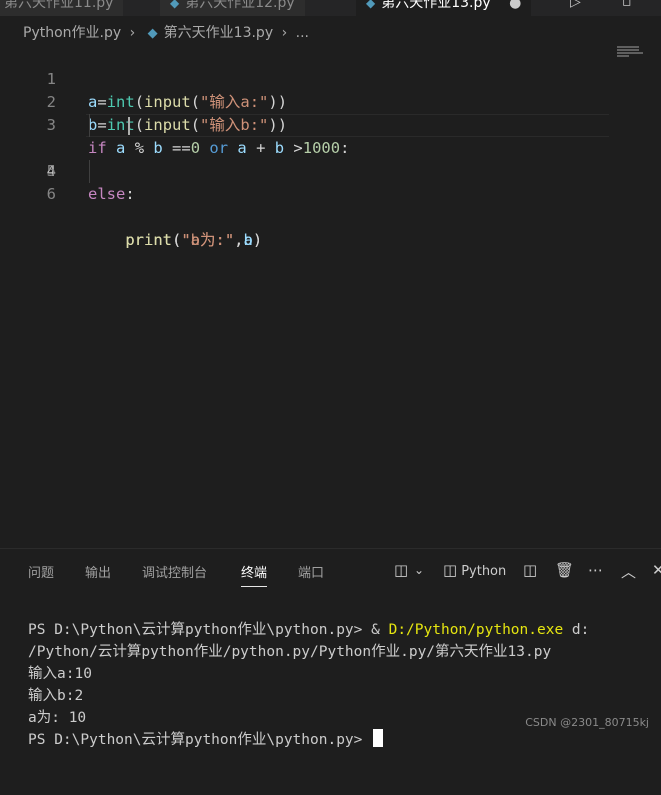  Describe the element at coordinates (111, 194) in the screenshot. I see `code-text: else:` at that location.